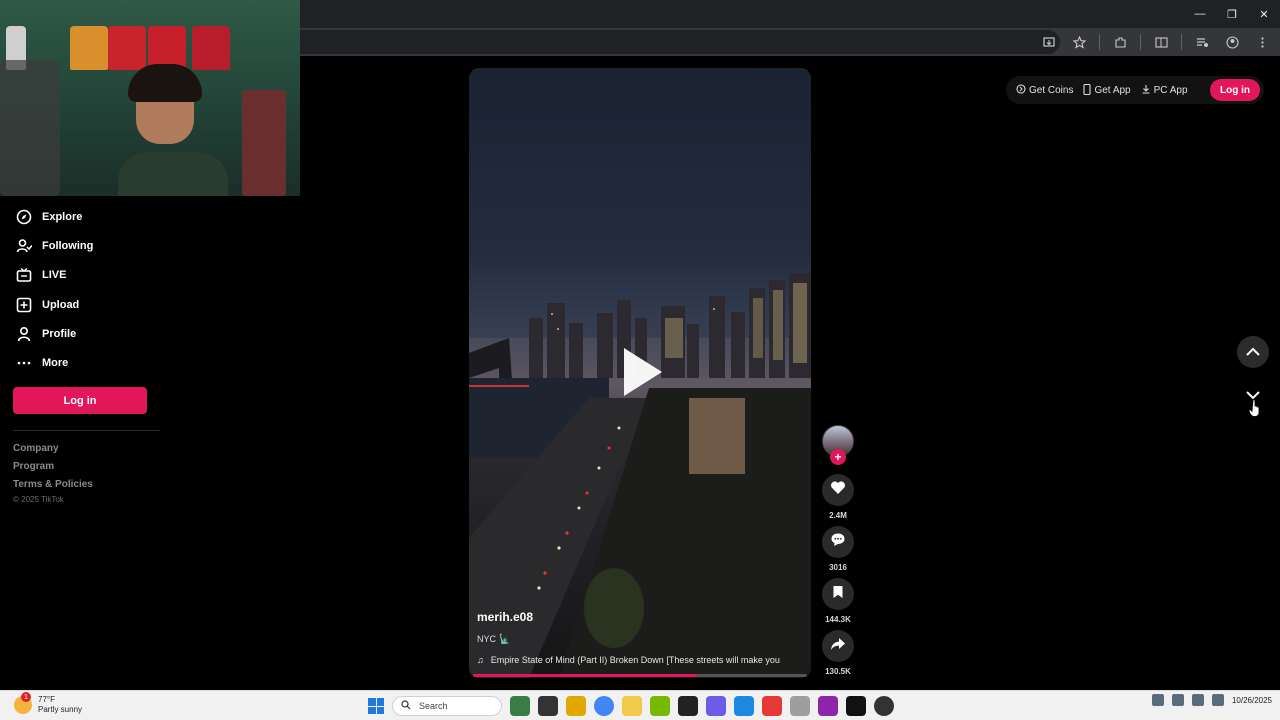 This screenshot has height=720, width=1280. Describe the element at coordinates (1135, 90) in the screenshot. I see `top-action-bar: Get Coins Get App PC App Log in` at that location.